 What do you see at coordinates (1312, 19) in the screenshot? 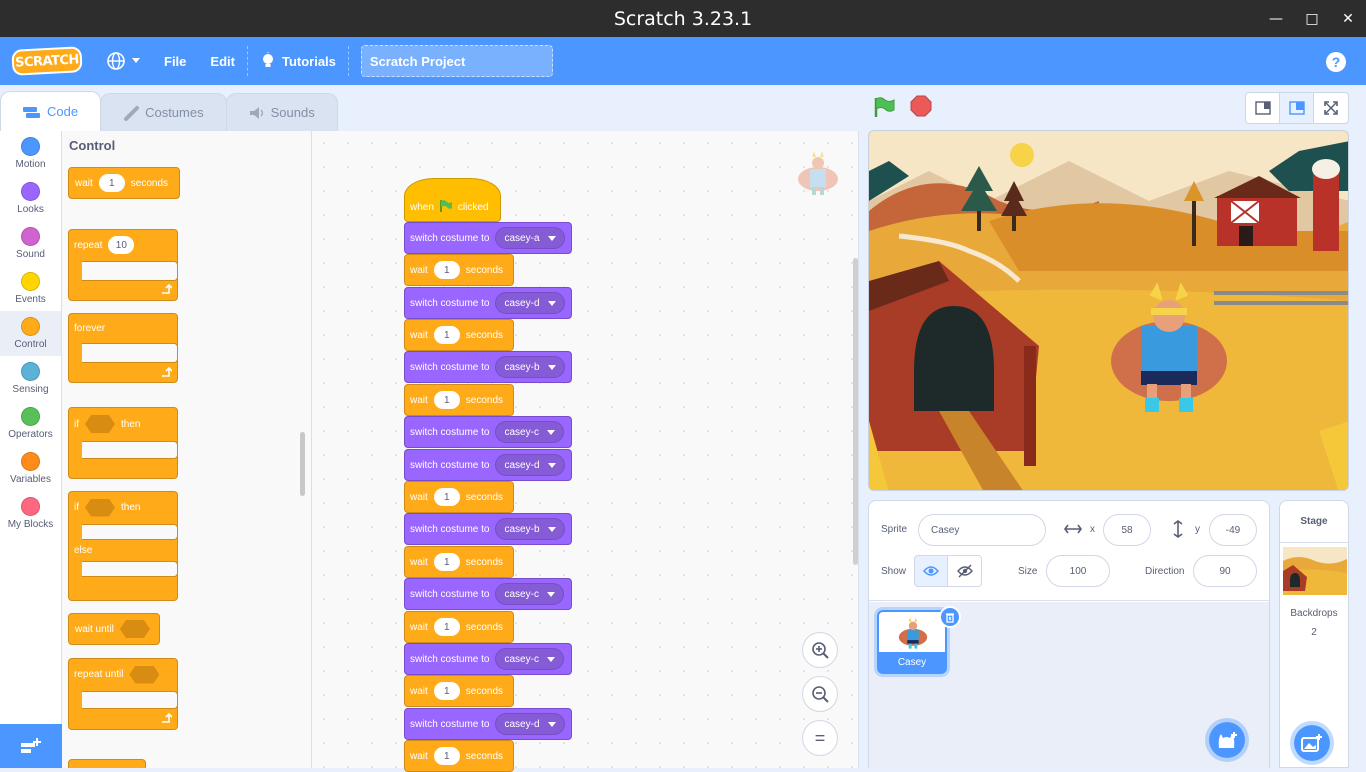
I see `maximize-button: □` at bounding box center [1312, 19].